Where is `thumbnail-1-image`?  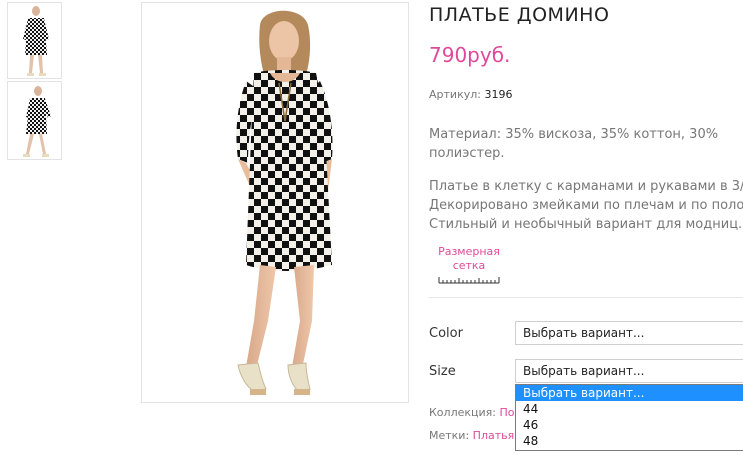 thumbnail-1-image is located at coordinates (36, 41).